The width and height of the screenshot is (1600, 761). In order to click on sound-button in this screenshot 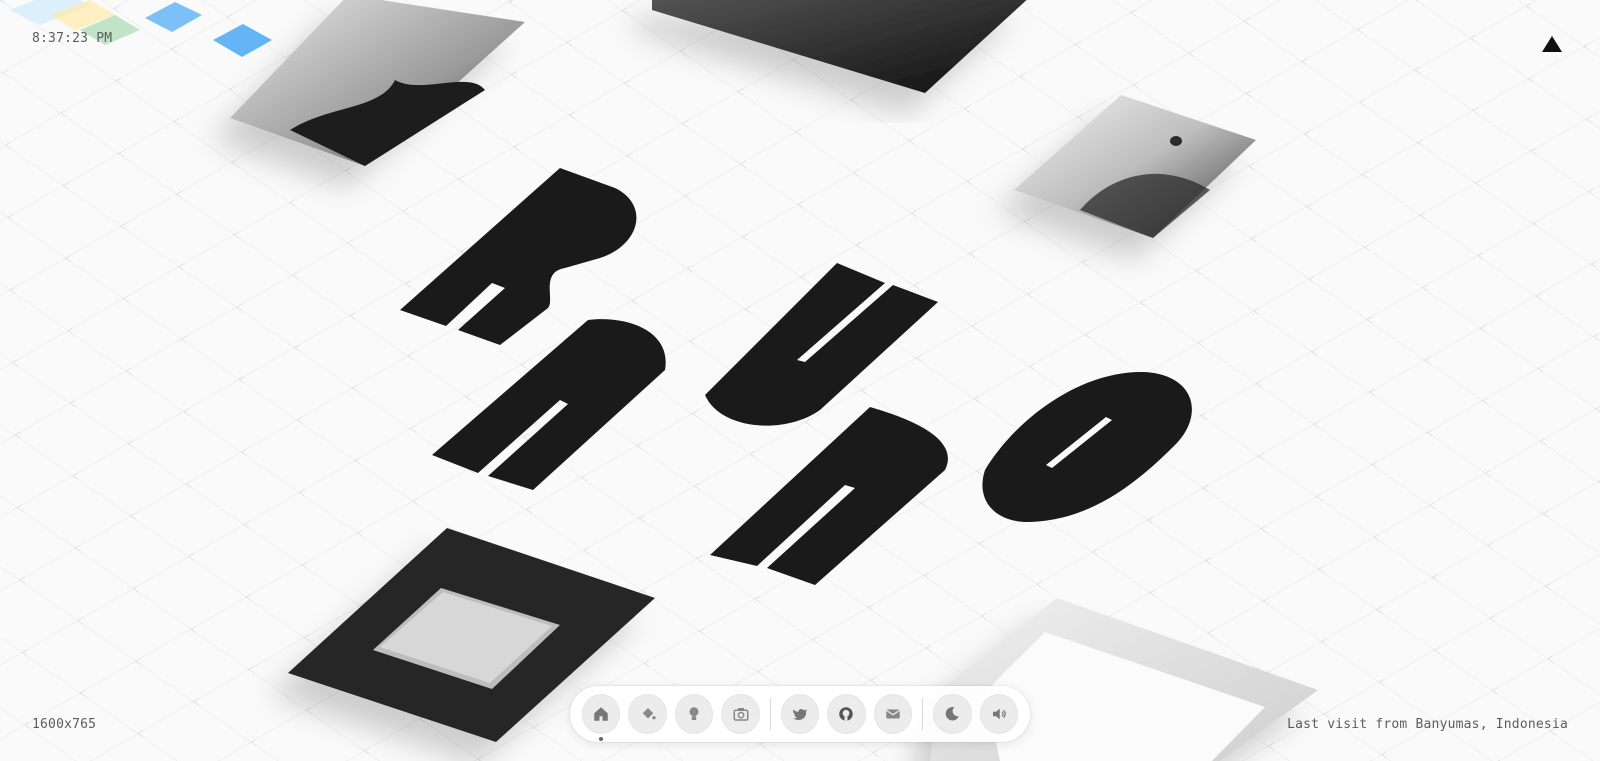, I will do `click(999, 714)`.